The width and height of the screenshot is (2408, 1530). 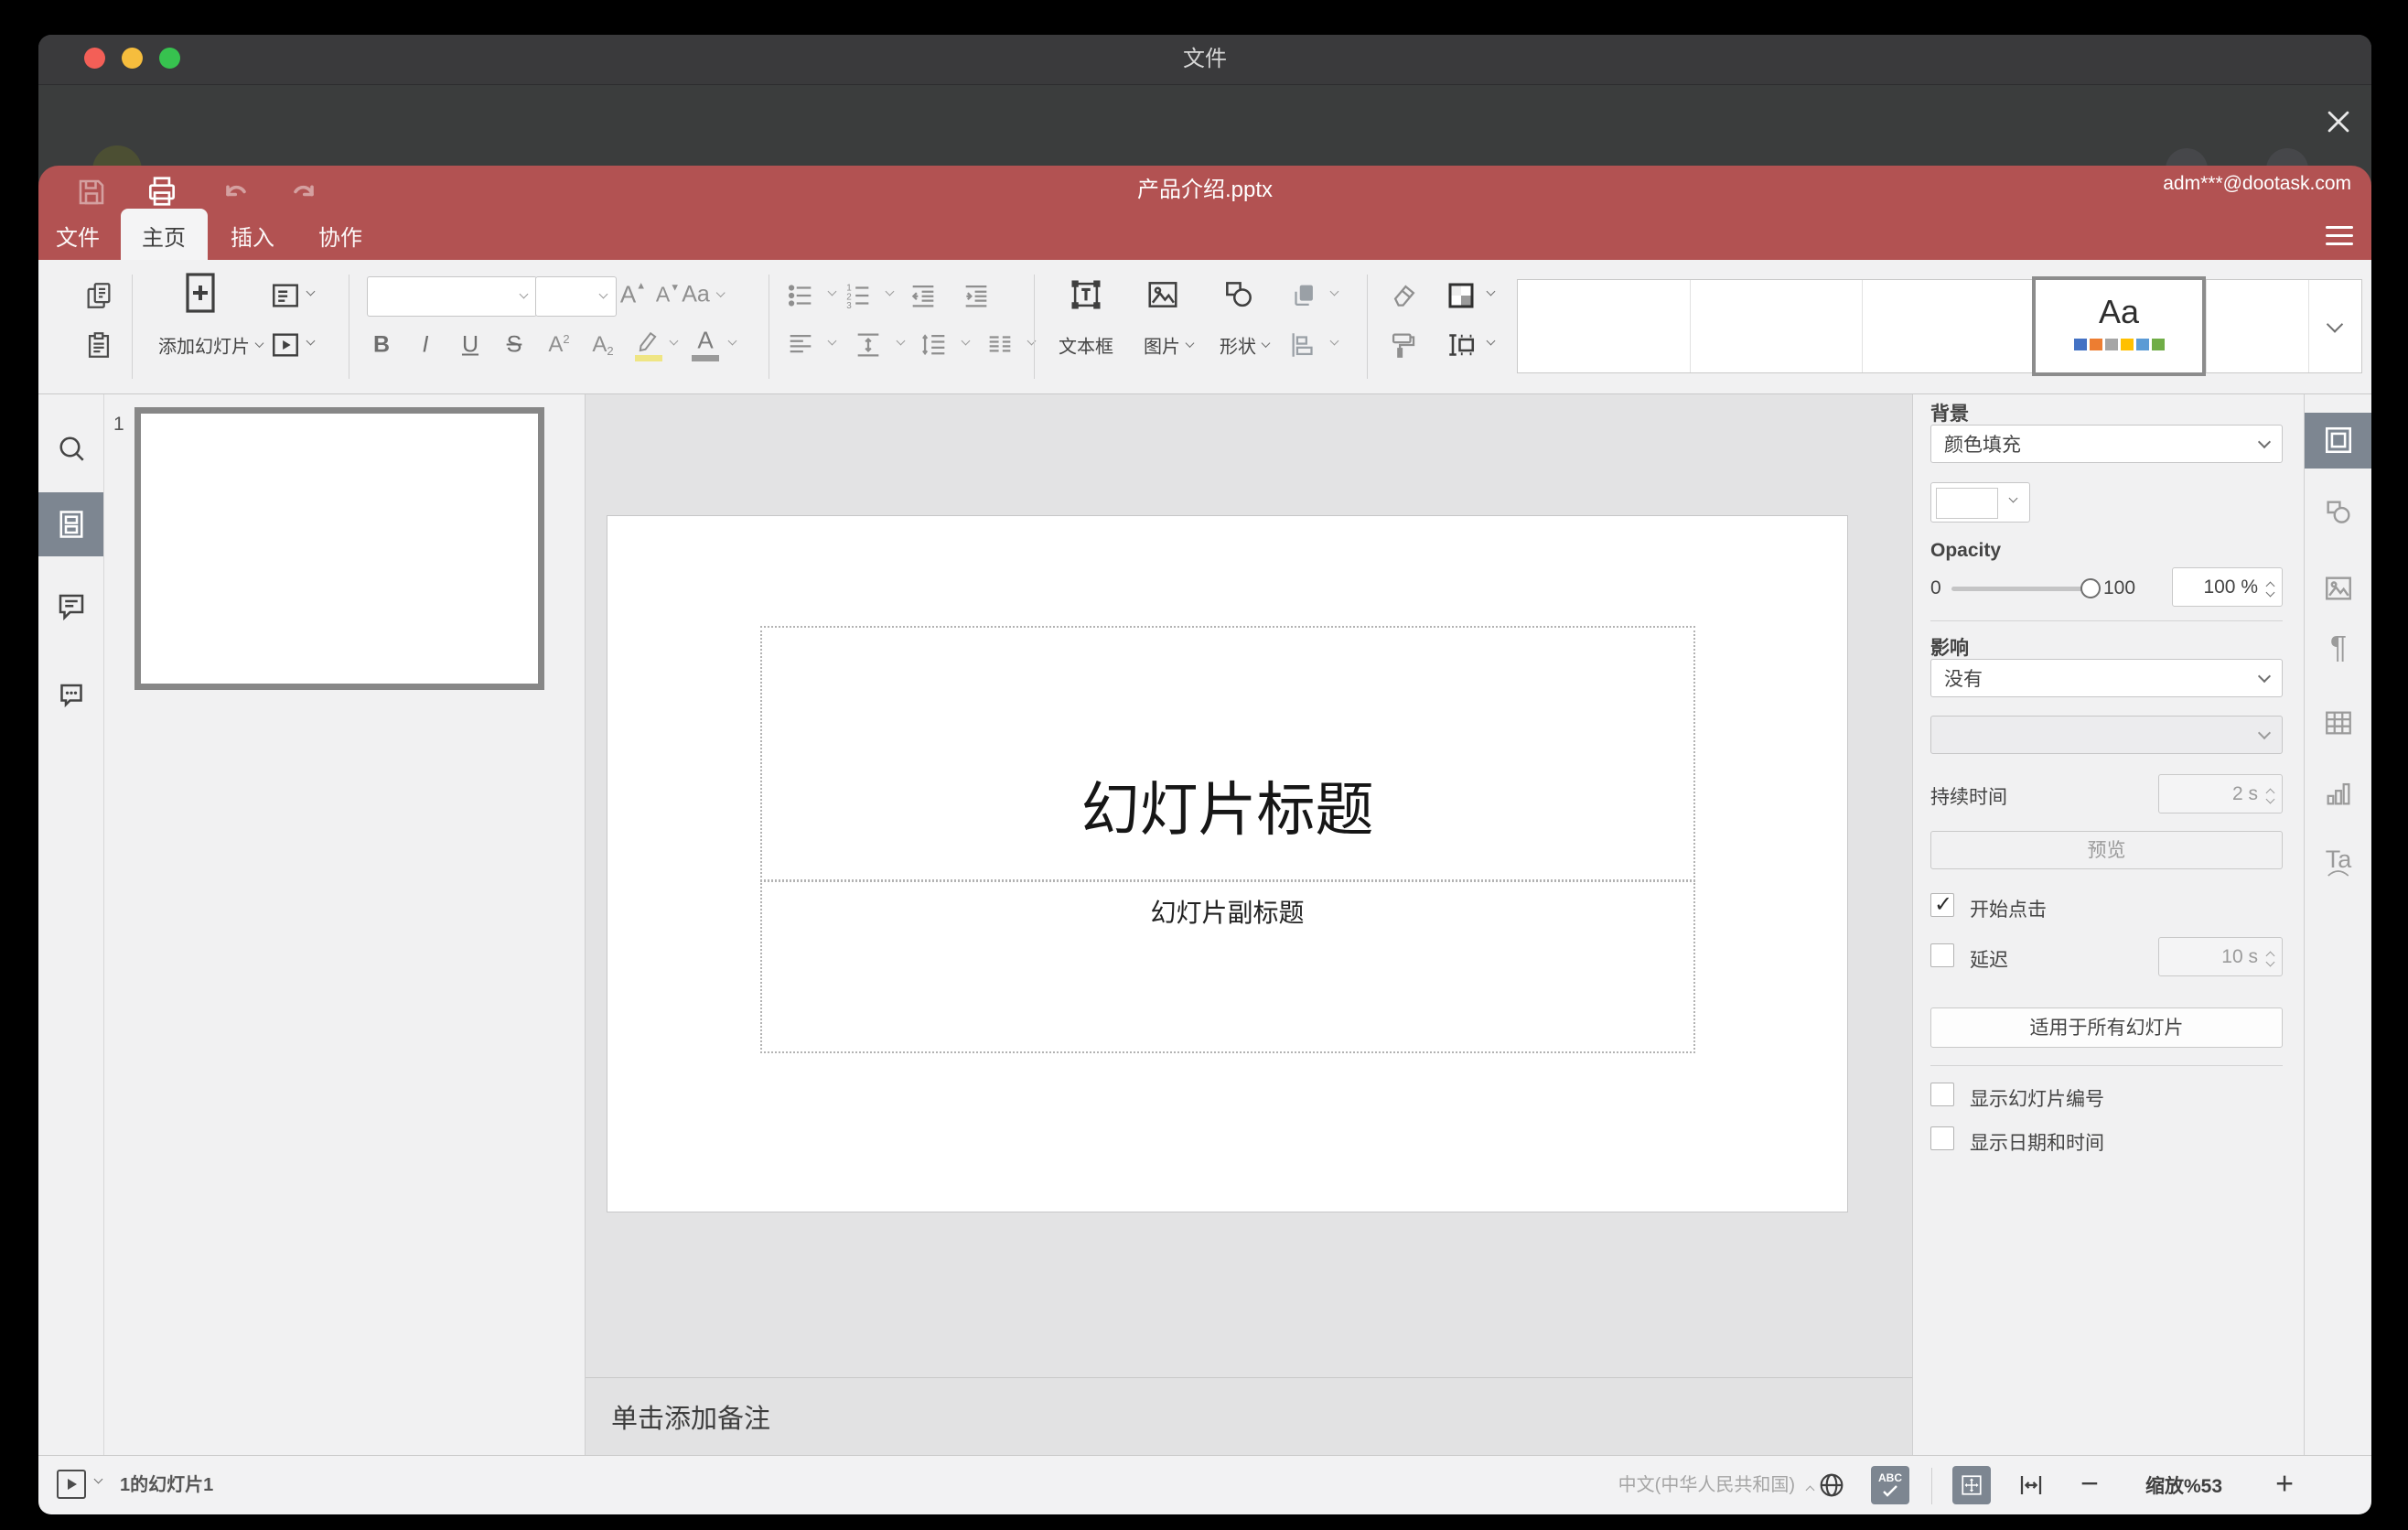 What do you see at coordinates (211, 345) in the screenshot?
I see `add-slide-button: 添加幻灯片` at bounding box center [211, 345].